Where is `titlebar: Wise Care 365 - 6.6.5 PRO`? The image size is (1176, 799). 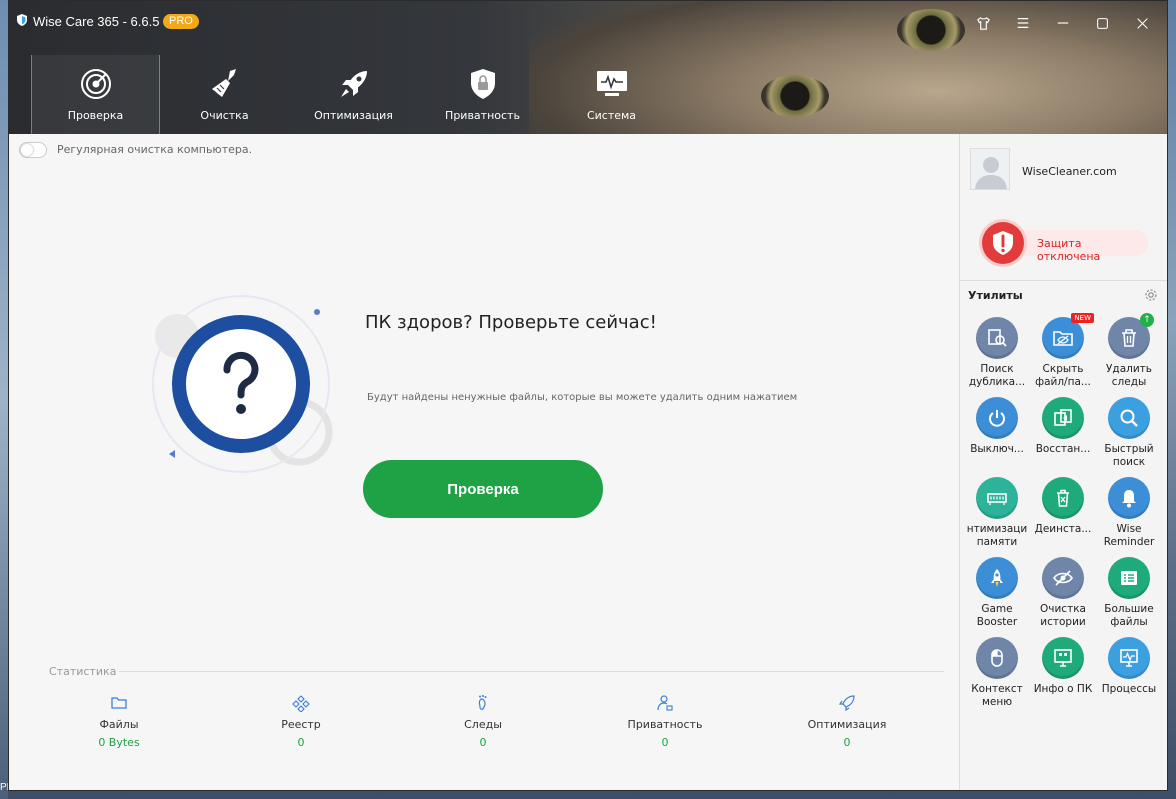
titlebar: Wise Care 365 - 6.6.5 PRO is located at coordinates (588, 24).